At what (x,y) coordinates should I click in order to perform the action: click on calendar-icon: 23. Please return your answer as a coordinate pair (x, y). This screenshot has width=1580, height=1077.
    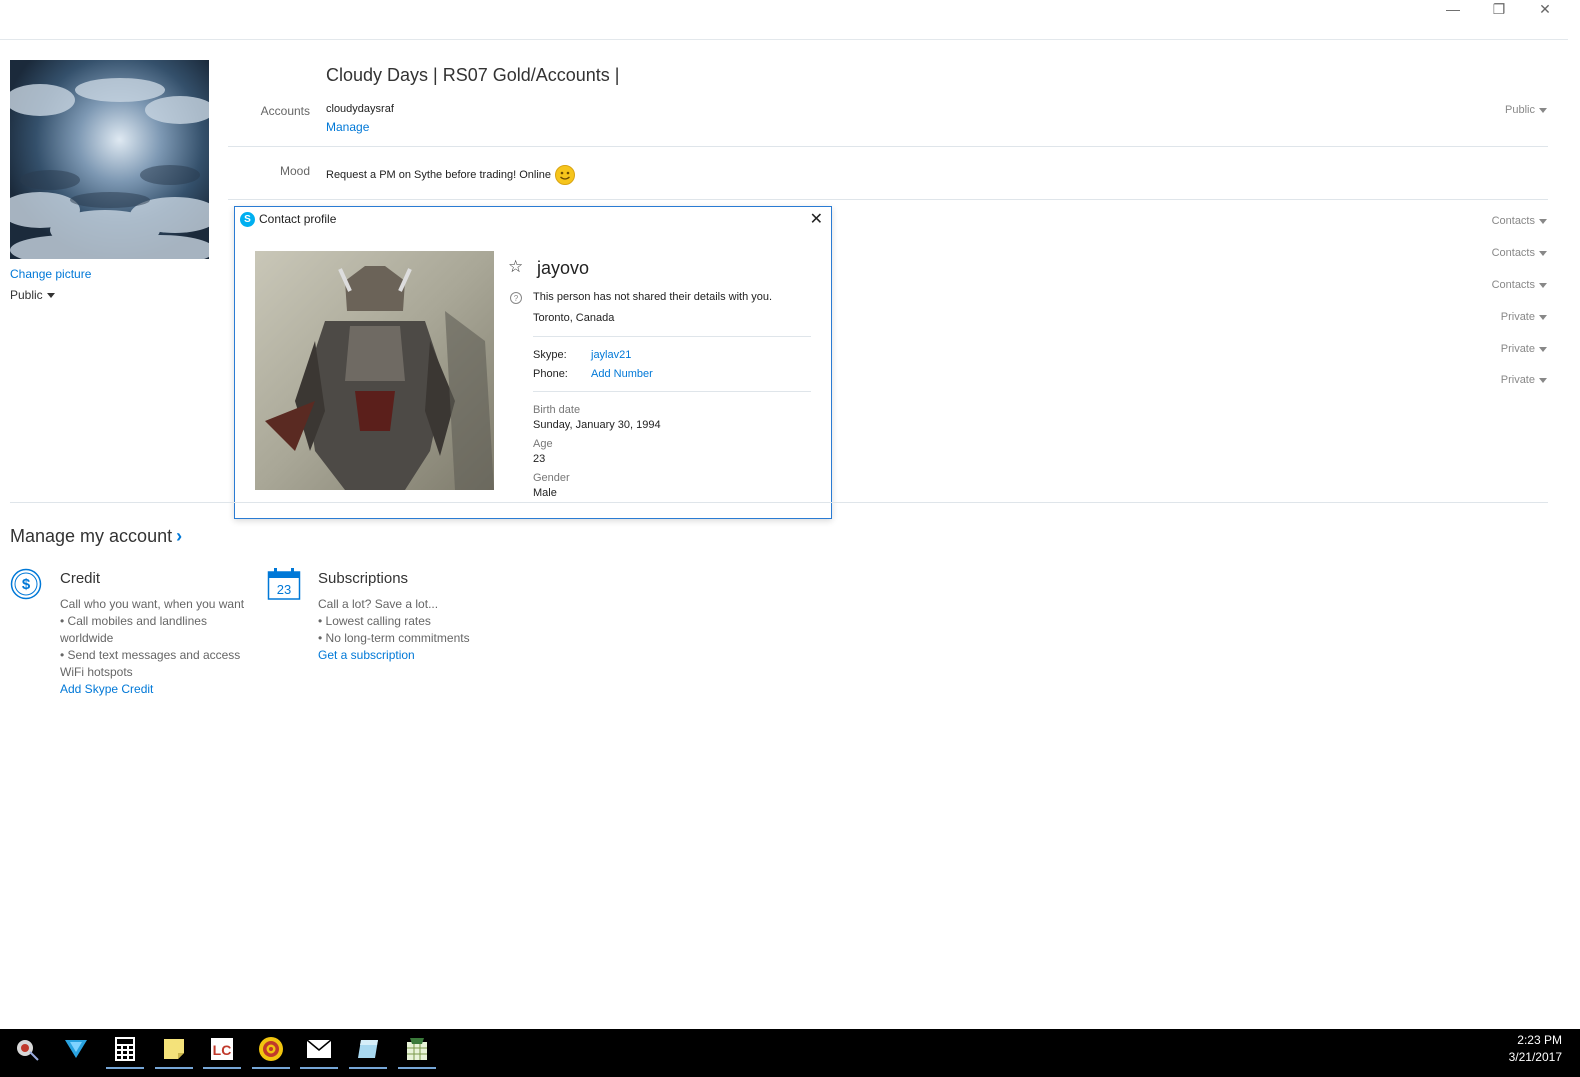
    Looking at the image, I should click on (284, 586).